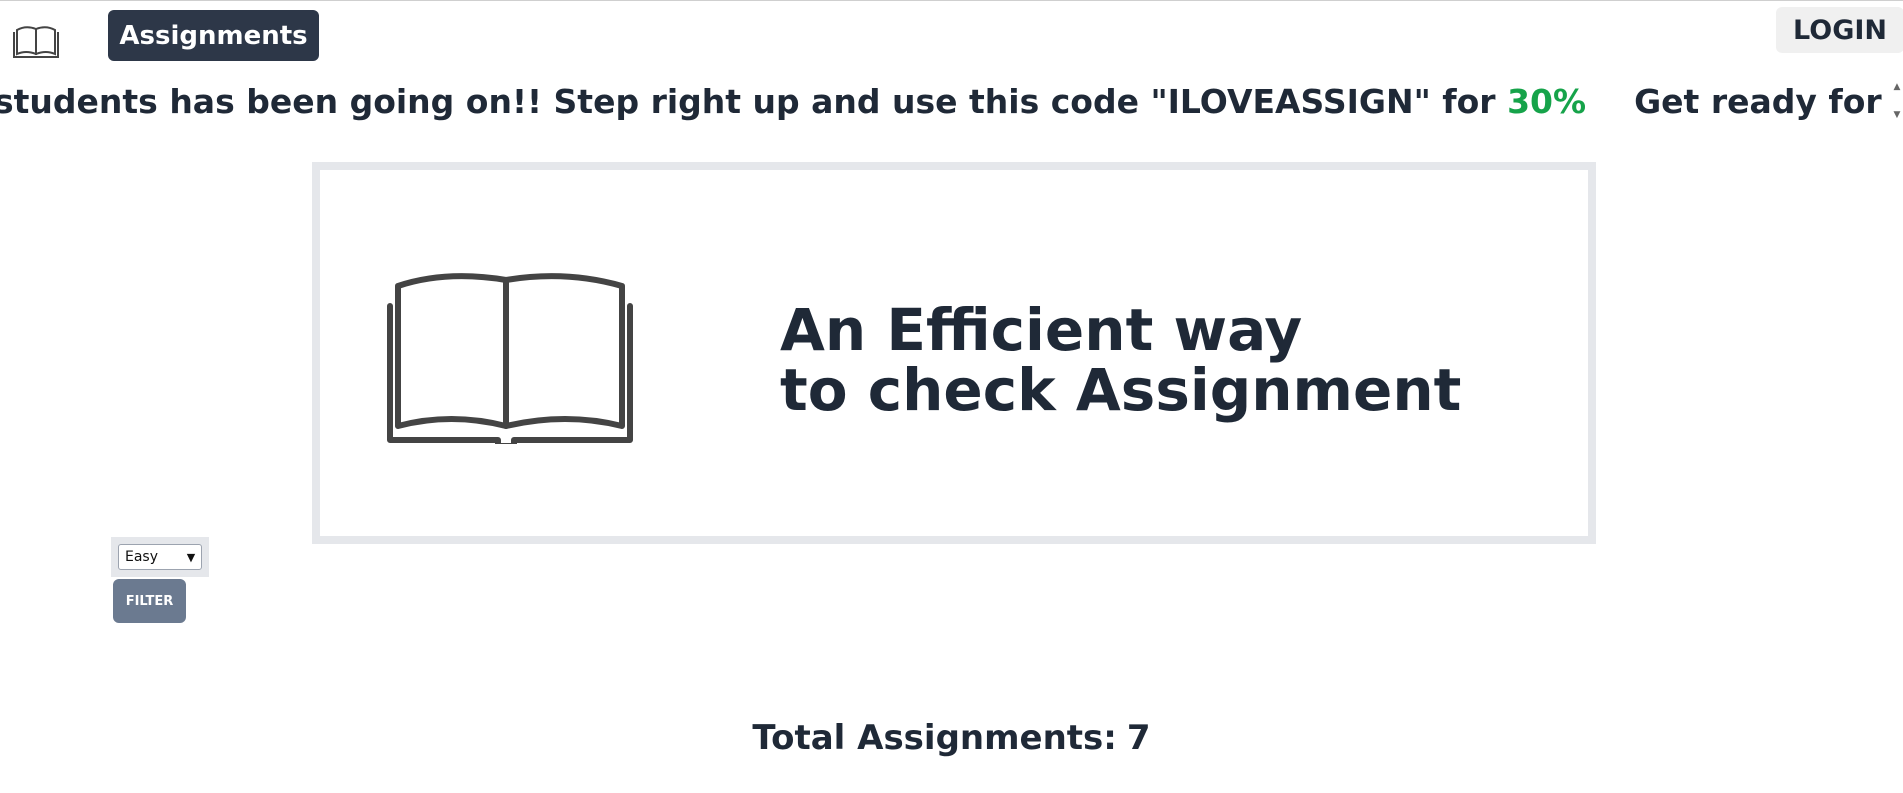  I want to click on assignments-nav-label: Assignments, so click(213, 35).